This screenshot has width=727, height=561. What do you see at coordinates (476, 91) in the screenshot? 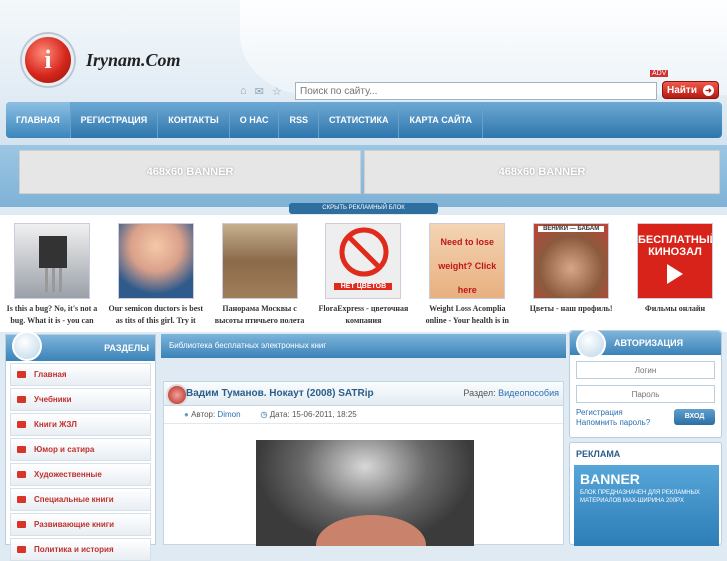
I see `search-input` at bounding box center [476, 91].